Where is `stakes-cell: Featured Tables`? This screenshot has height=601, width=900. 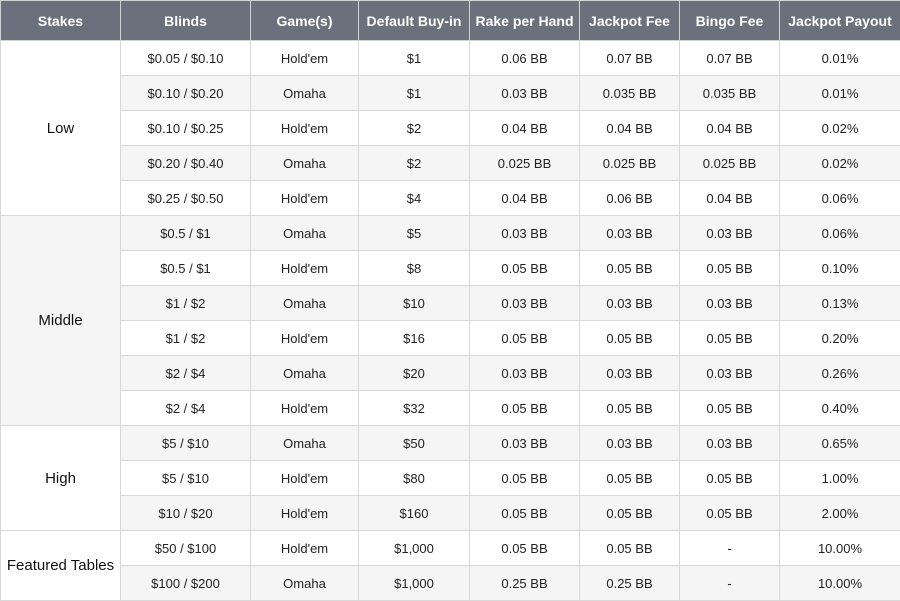
stakes-cell: Featured Tables is located at coordinates (61, 566).